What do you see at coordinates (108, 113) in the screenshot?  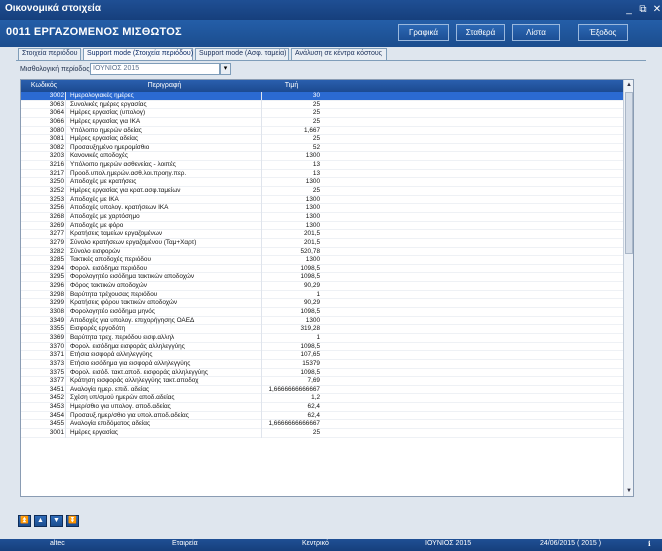 I see `cell-description: Ημέρες εργασίας (υπολογ)` at bounding box center [108, 113].